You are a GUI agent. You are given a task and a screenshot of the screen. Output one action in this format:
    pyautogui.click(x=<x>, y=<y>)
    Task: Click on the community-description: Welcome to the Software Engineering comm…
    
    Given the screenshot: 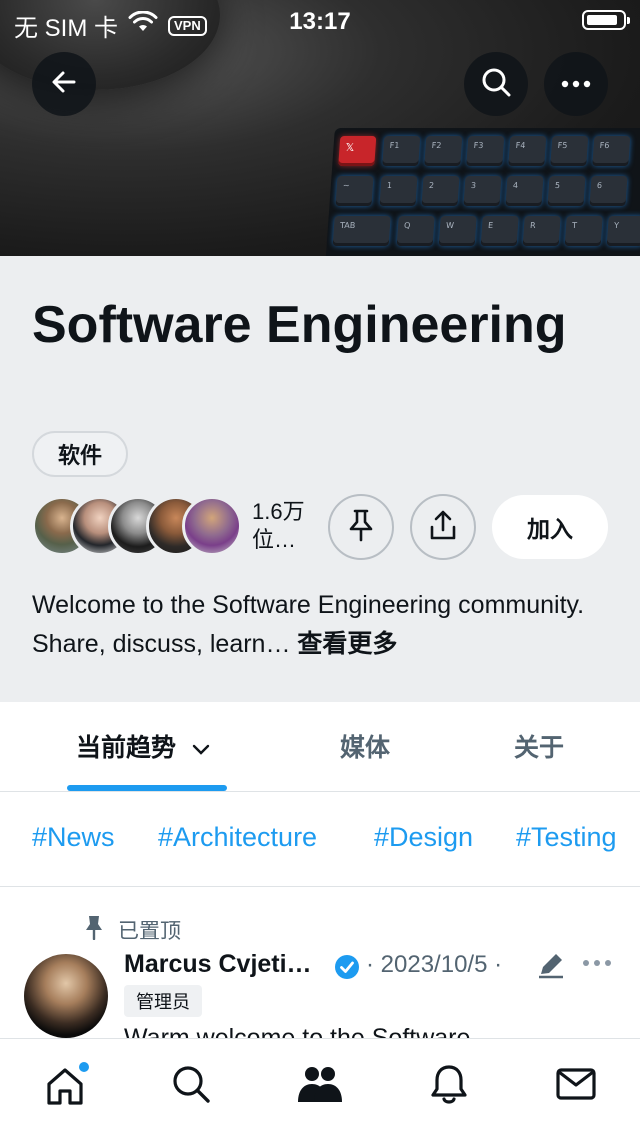 What is the action you would take?
    pyautogui.click(x=322, y=625)
    